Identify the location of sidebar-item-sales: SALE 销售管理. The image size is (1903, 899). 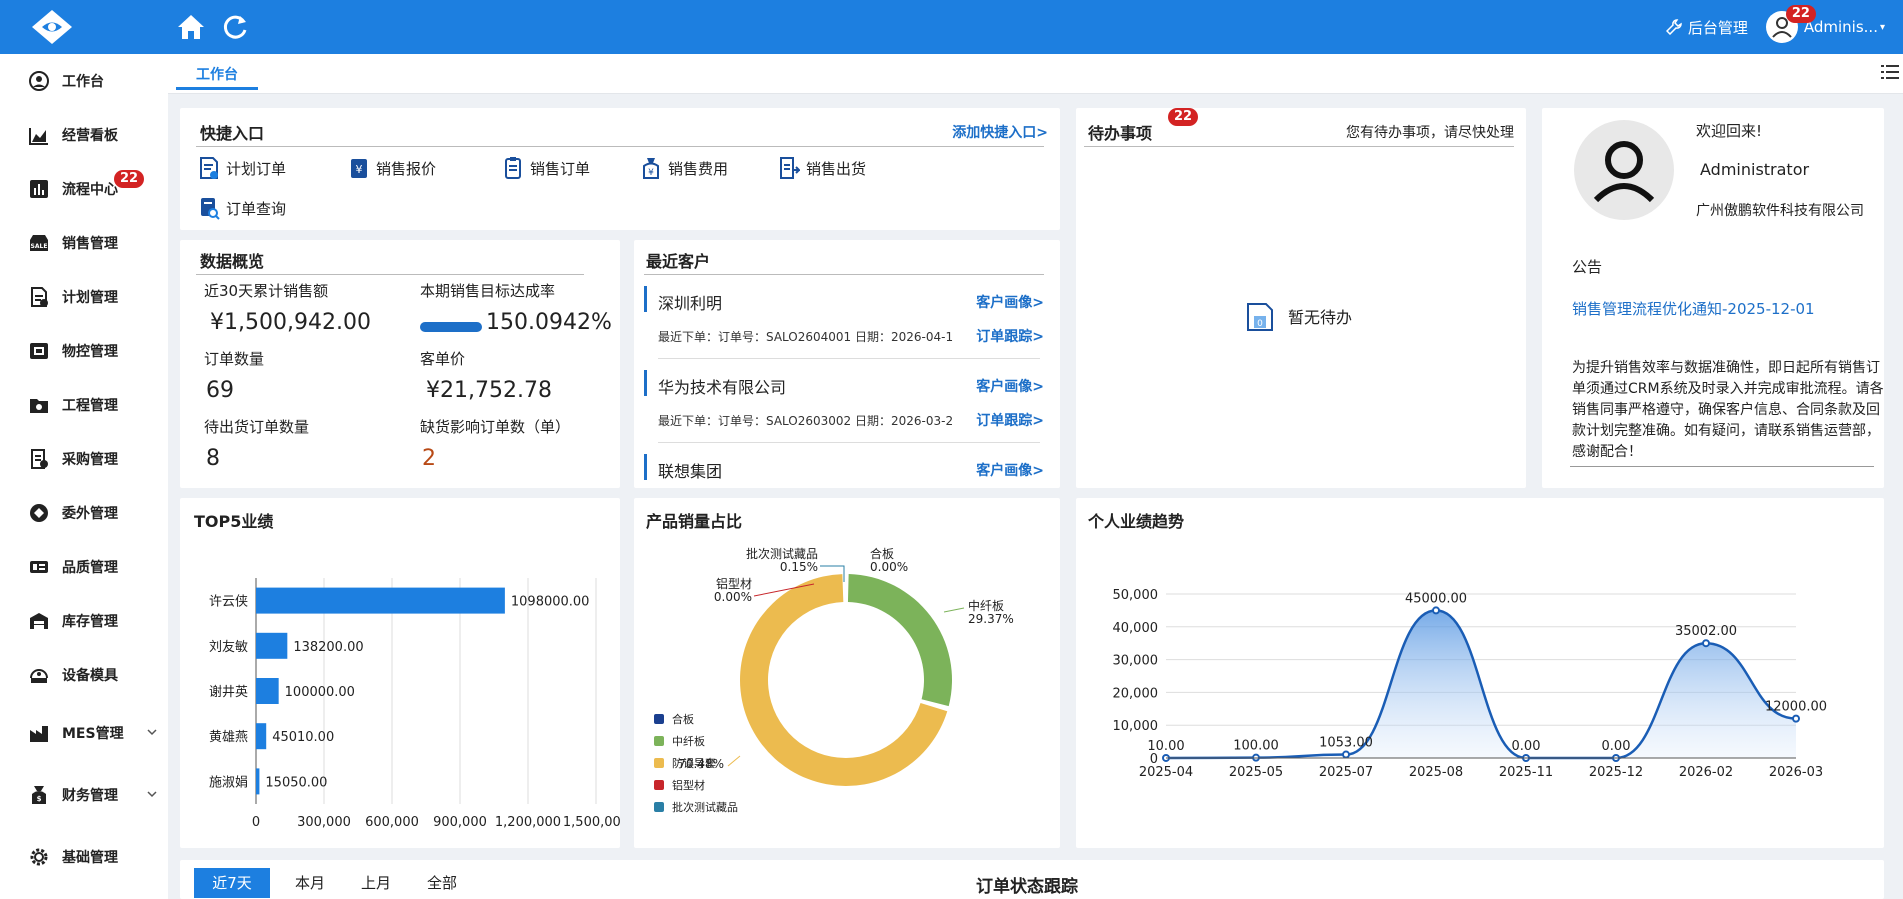
(93, 243).